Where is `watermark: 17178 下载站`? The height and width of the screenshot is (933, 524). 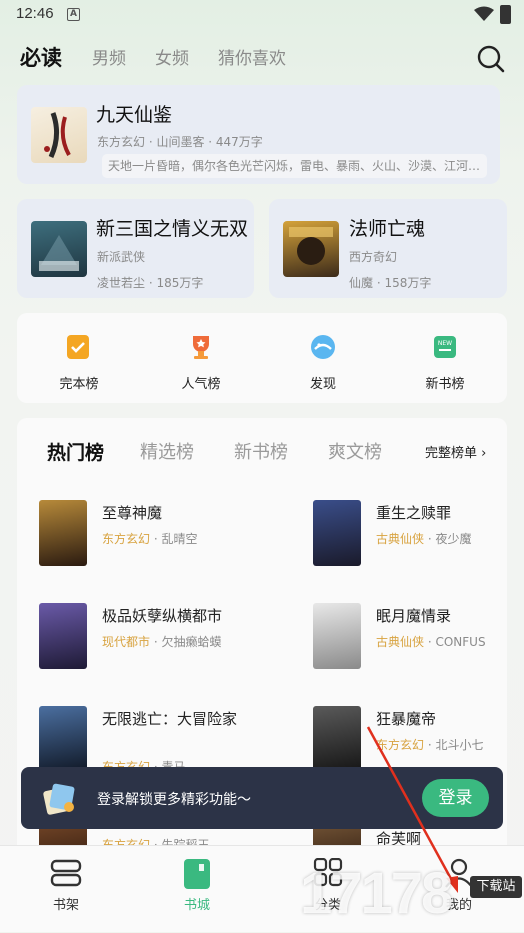
watermark: 17178 下载站 is located at coordinates (412, 896).